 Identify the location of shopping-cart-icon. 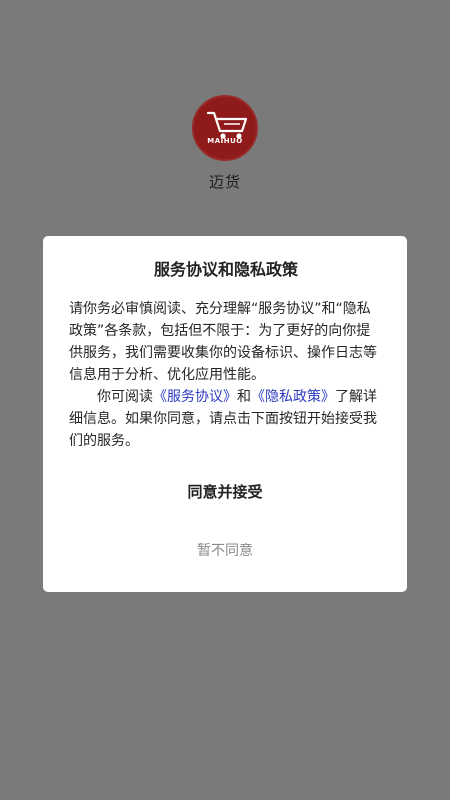
(227, 125).